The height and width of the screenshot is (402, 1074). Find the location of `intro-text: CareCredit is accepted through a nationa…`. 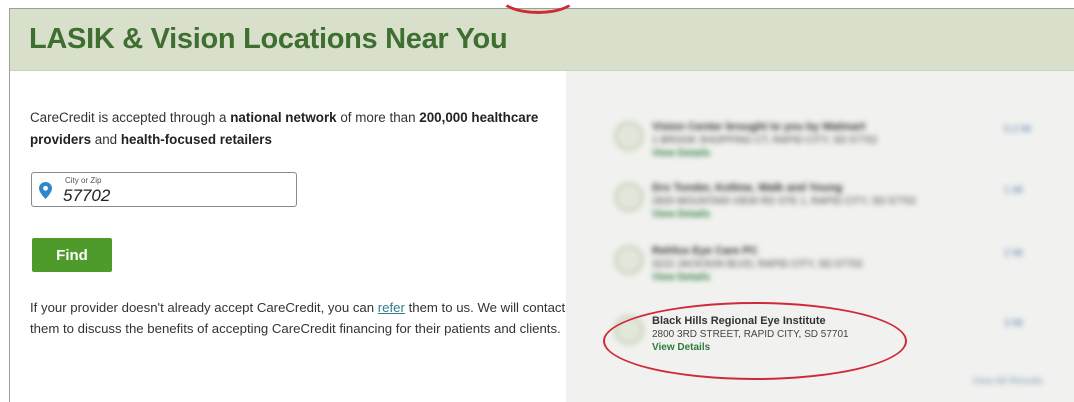

intro-text: CareCredit is accepted through a nationa… is located at coordinates (295, 129).